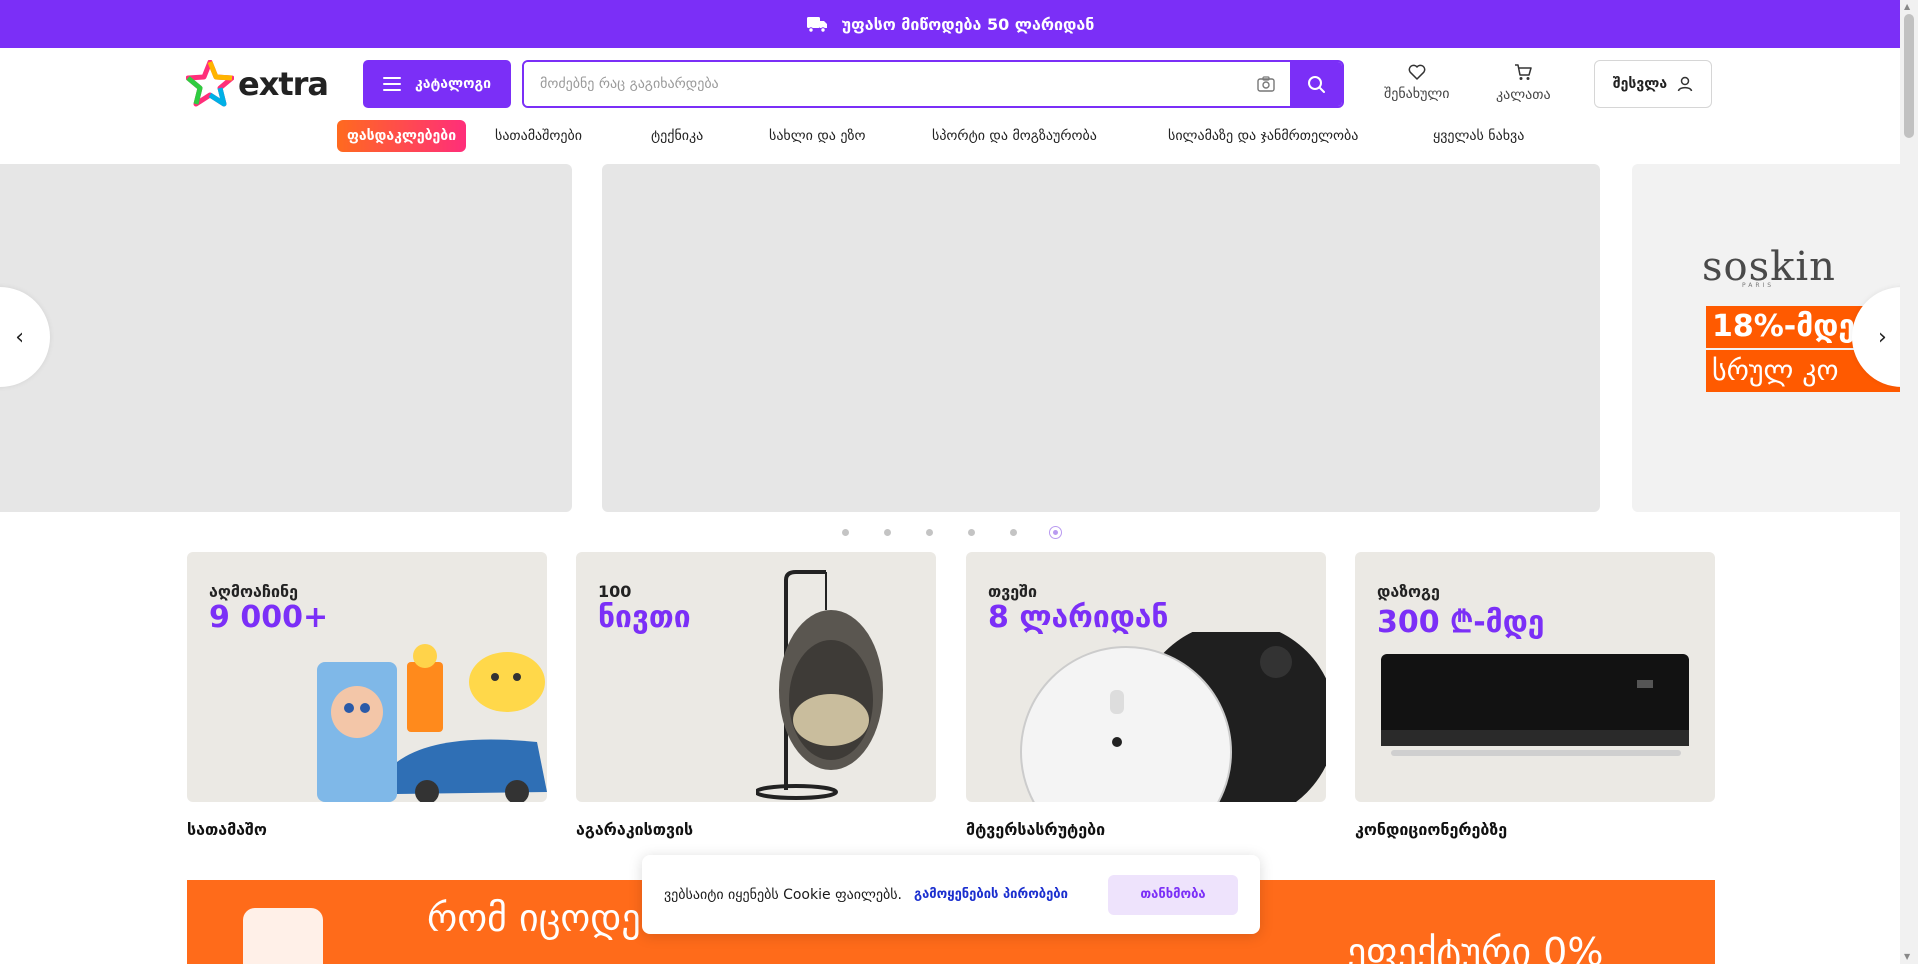 The image size is (1918, 964). I want to click on hanging-chair-image, so click(819, 685).